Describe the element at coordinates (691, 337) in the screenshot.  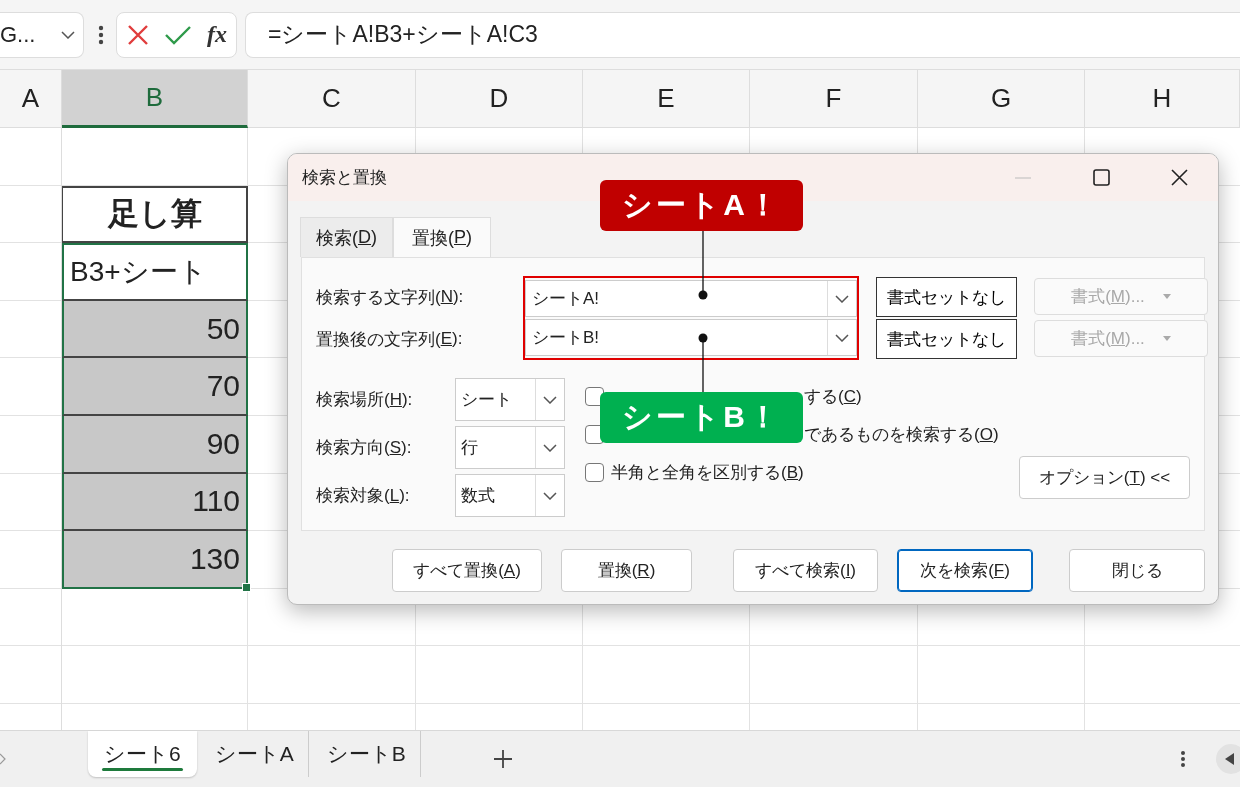
I see `combo-field: シートB!` at that location.